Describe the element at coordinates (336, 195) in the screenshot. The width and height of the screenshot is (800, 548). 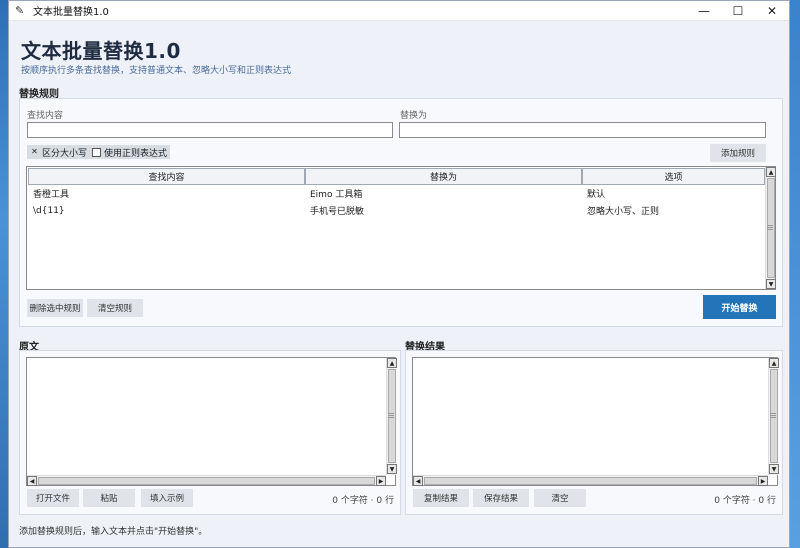
I see `cell-replace: Eimo 工具箱` at that location.